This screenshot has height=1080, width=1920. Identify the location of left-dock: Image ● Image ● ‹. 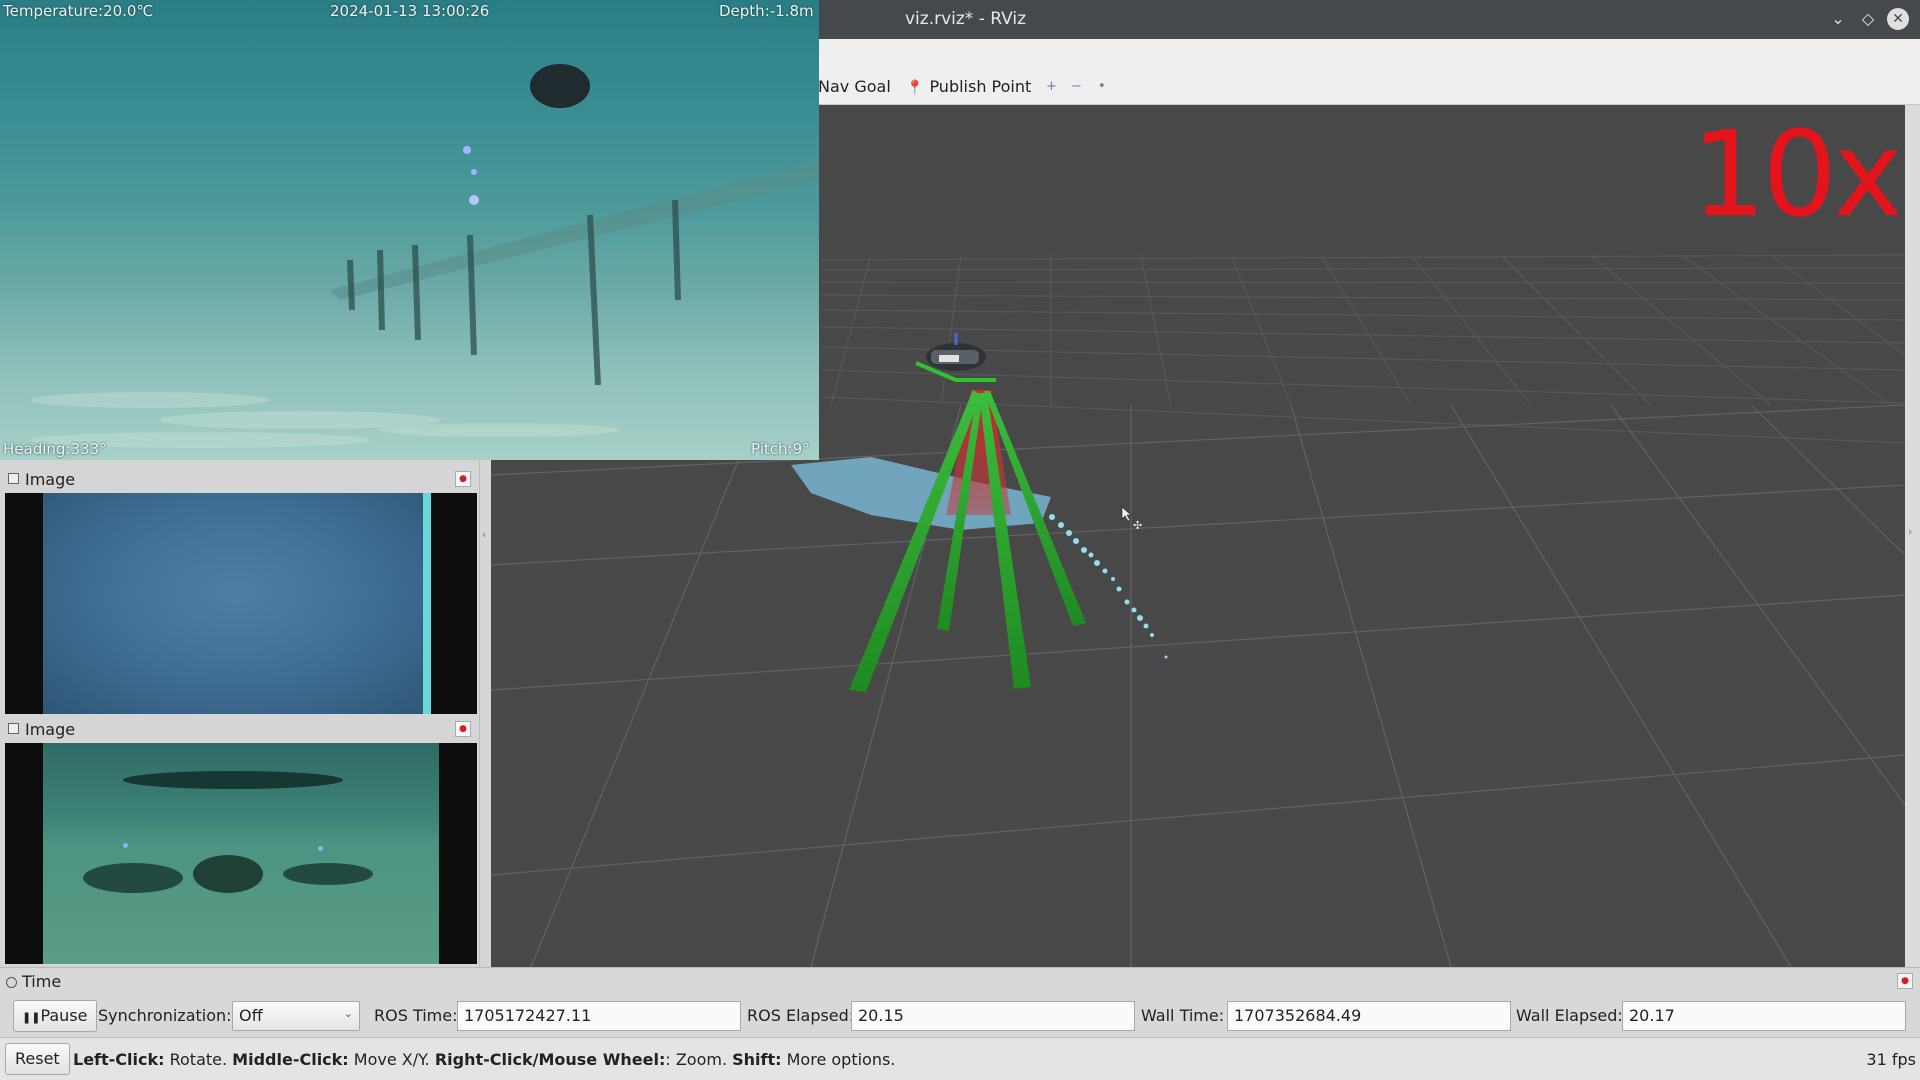
(245, 713).